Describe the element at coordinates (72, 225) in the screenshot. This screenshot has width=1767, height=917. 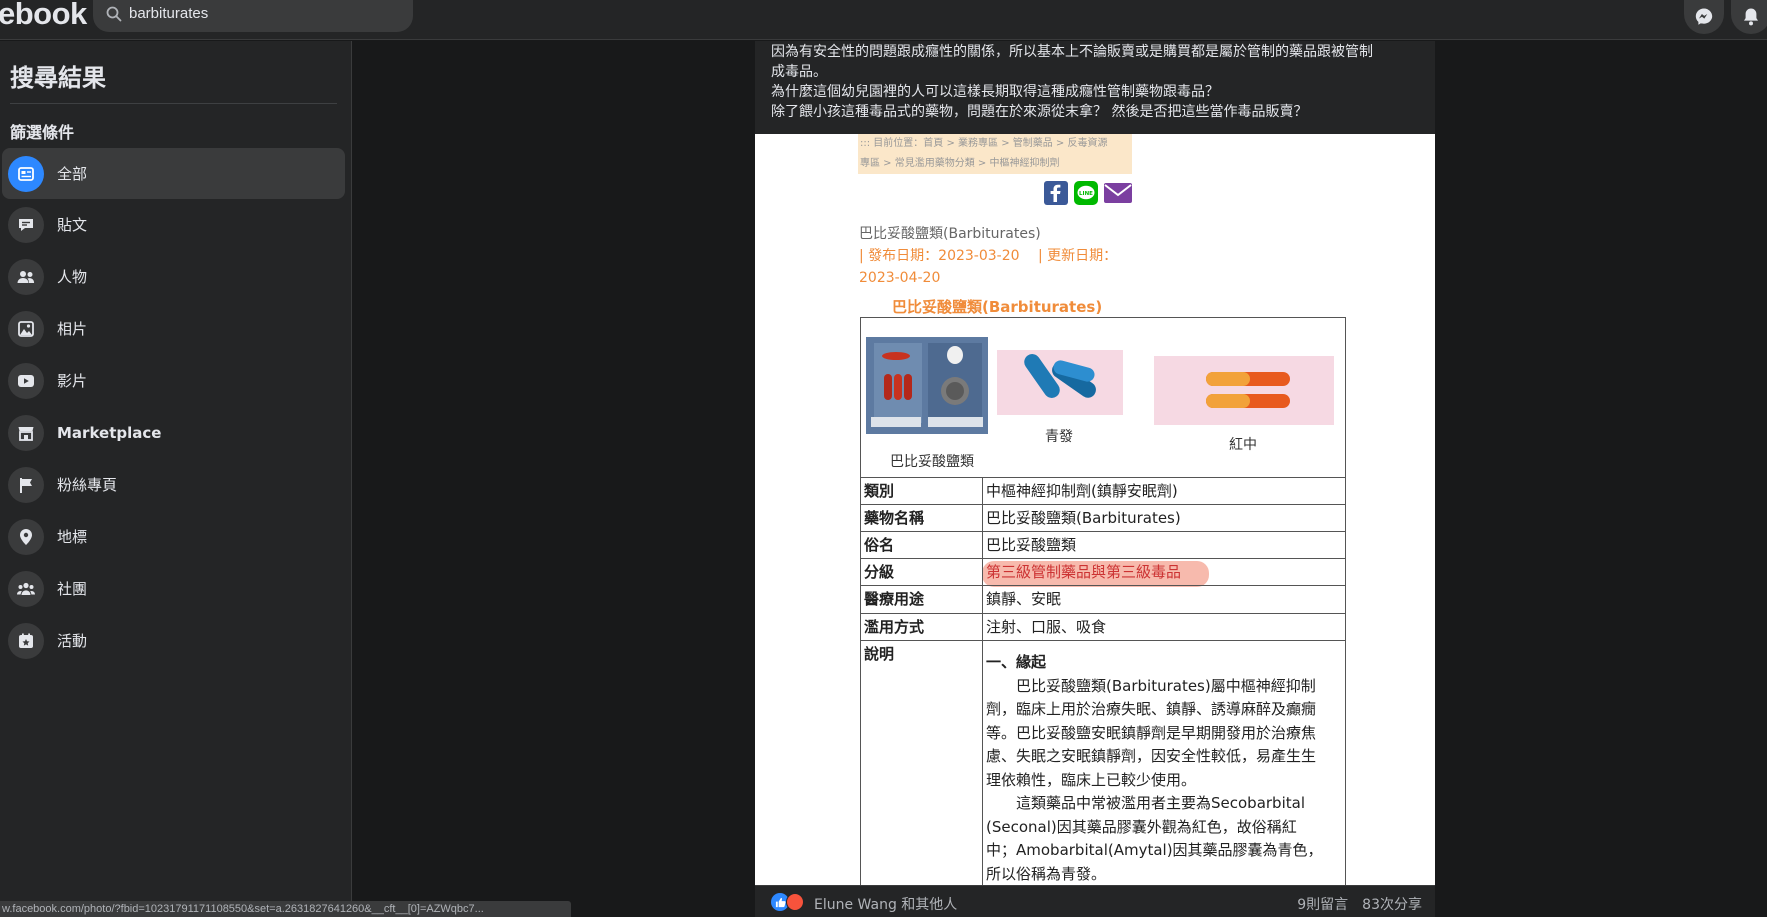
I see `sidebar-item-label: 貼文` at that location.